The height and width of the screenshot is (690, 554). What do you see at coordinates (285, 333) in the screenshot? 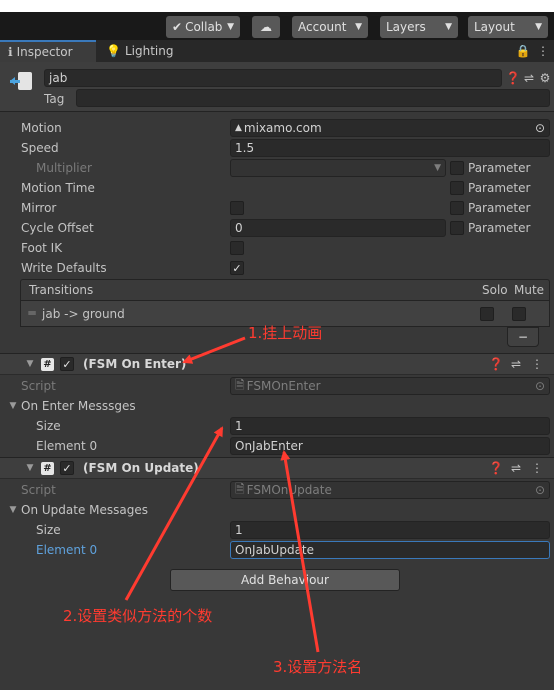
I see `annotation-1: 1.挂上动画` at bounding box center [285, 333].